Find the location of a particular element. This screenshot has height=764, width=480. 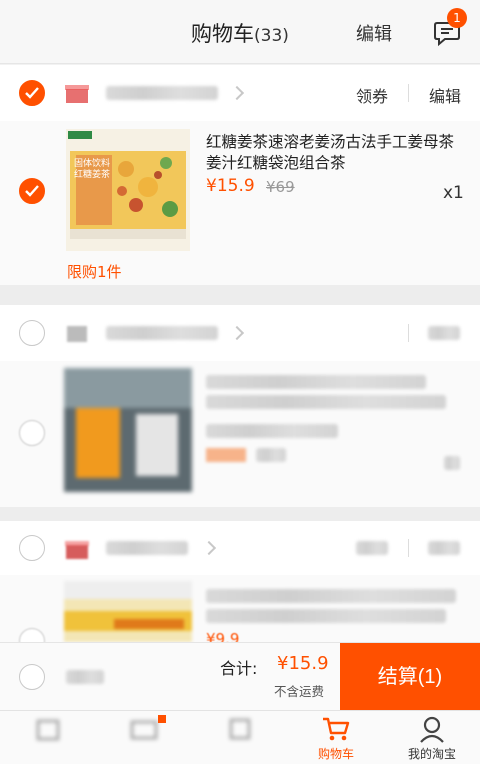

select-all-label-blurred is located at coordinates (85, 677).